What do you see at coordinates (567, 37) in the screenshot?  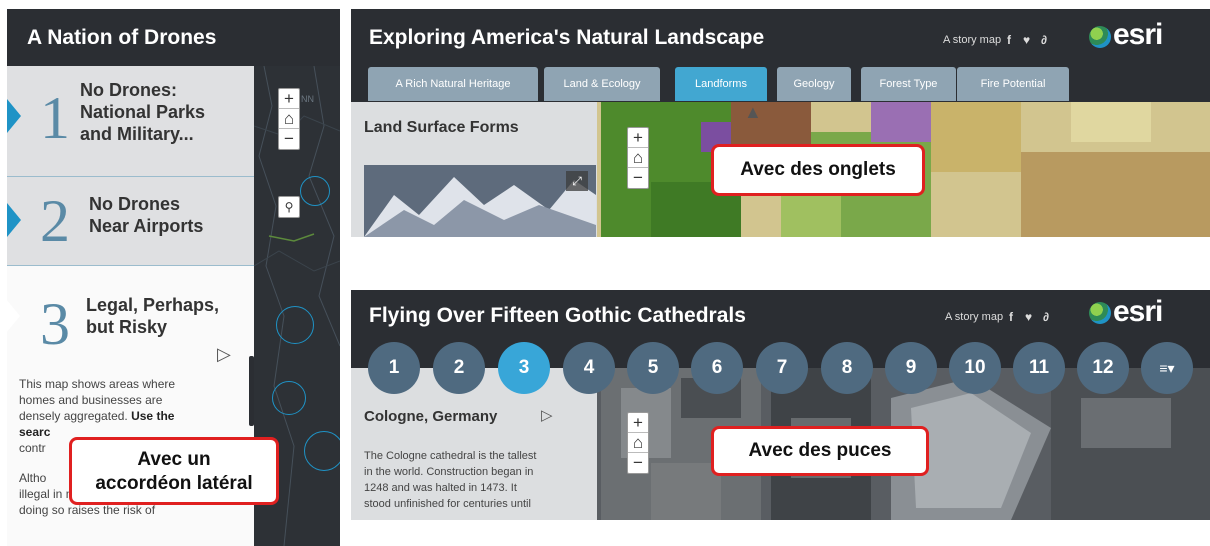 I see `story-title: Exploring America's Natural Landscape` at bounding box center [567, 37].